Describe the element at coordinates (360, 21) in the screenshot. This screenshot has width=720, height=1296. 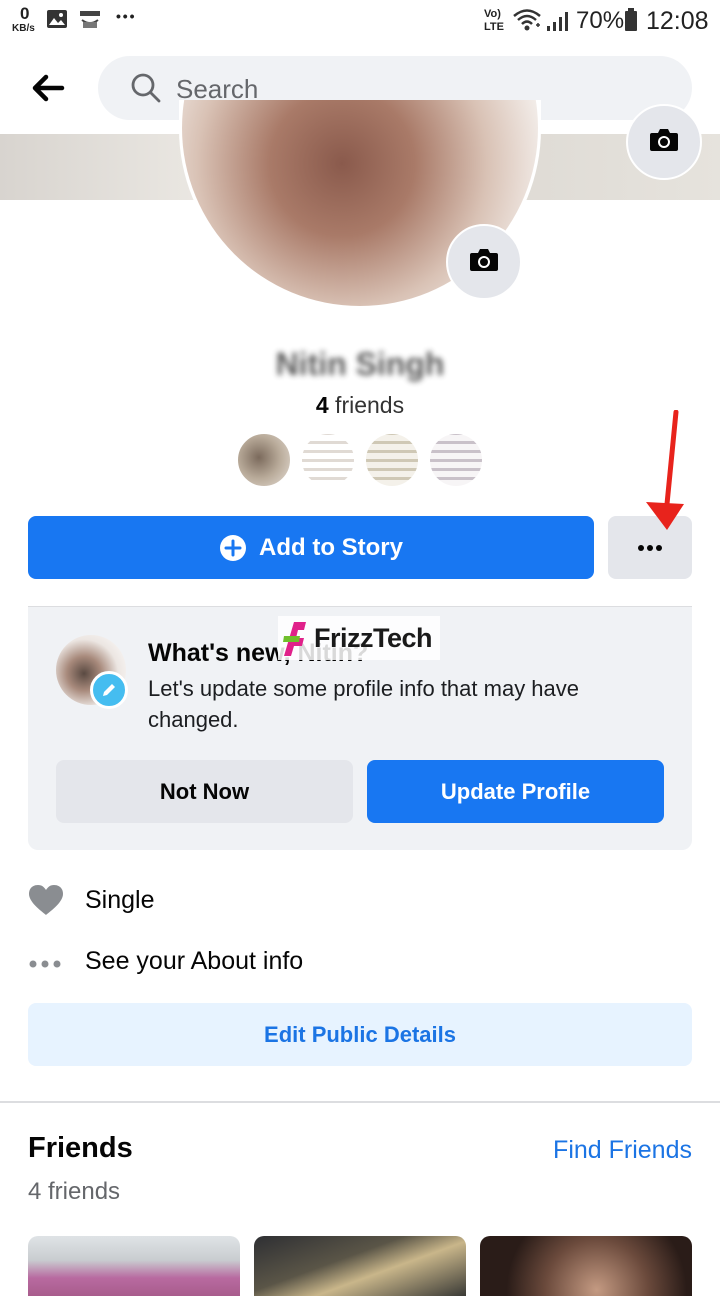
I see `status-bar: 0 KB/s • • • Vo) LTE 70% 12:08` at that location.